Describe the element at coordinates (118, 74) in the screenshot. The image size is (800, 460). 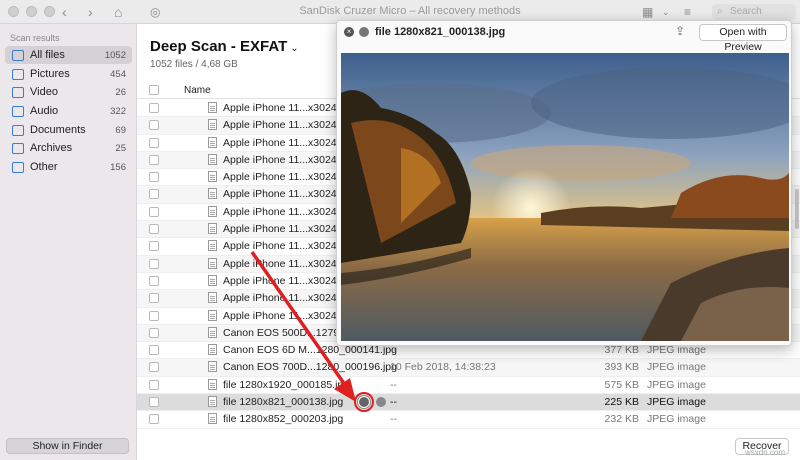
I see `sidebar-item-count: 454` at that location.